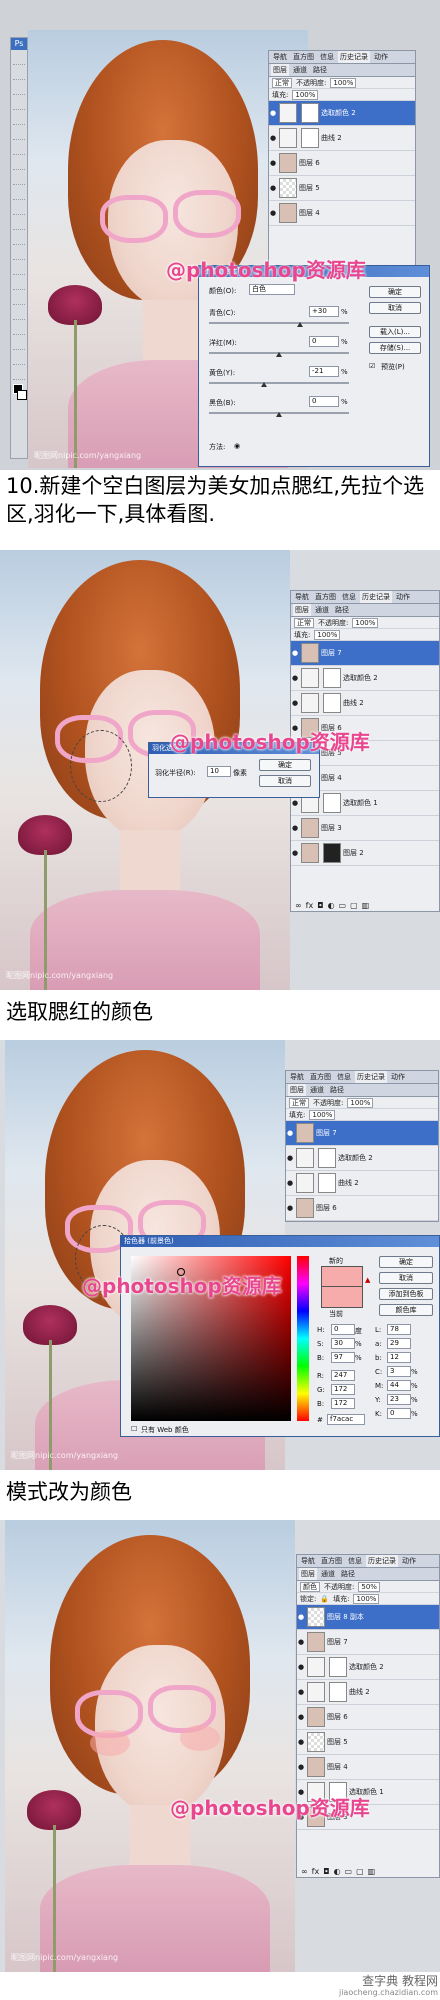 The width and height of the screenshot is (440, 2000). I want to click on r-input: 247, so click(343, 1375).